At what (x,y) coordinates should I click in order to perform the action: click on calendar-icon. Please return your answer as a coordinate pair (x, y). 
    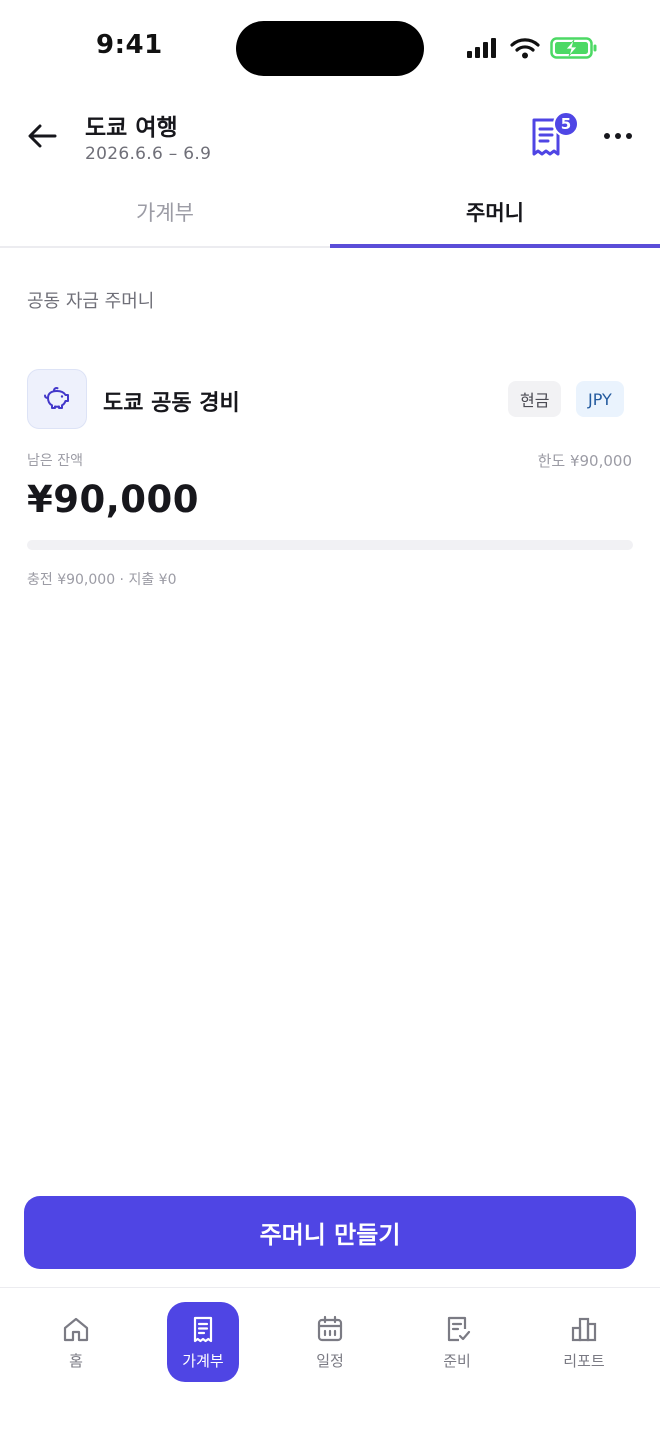
    Looking at the image, I should click on (330, 1328).